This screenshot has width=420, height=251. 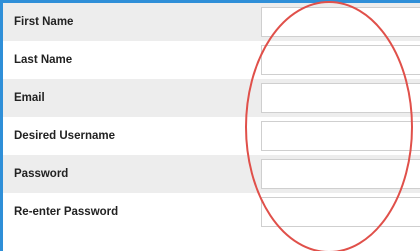 I want to click on reenter-password-input, so click(x=340, y=212).